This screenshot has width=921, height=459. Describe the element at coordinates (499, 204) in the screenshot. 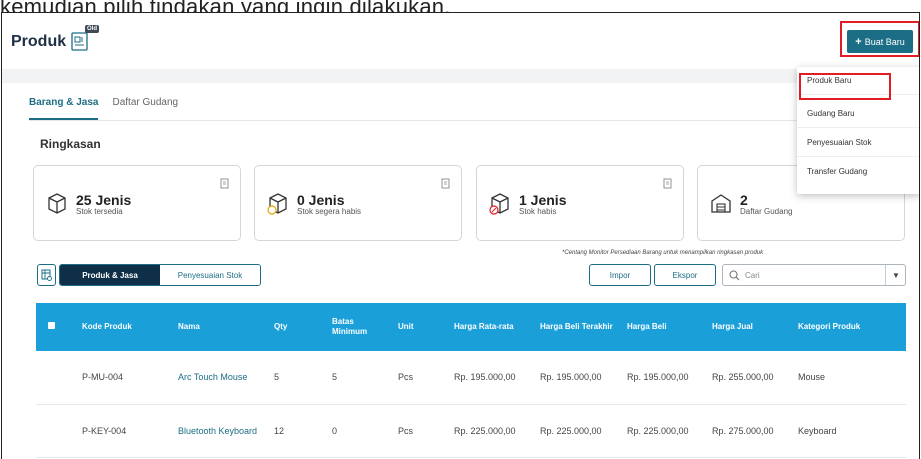

I see `box-empty-icon` at that location.